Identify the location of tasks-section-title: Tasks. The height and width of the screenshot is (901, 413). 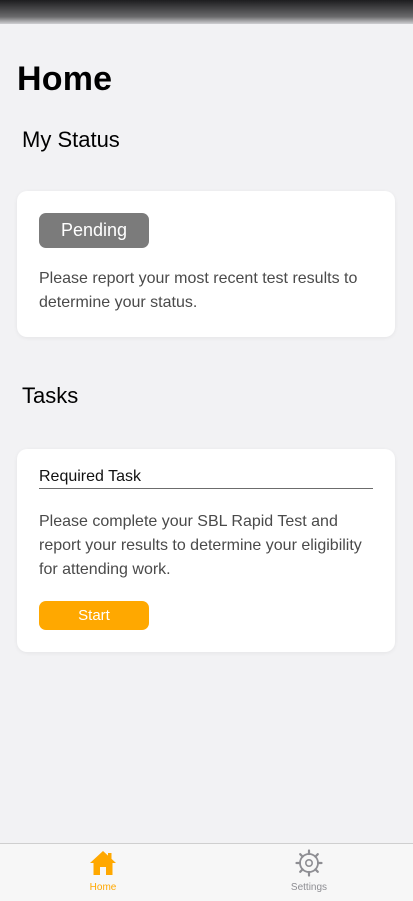
(50, 395).